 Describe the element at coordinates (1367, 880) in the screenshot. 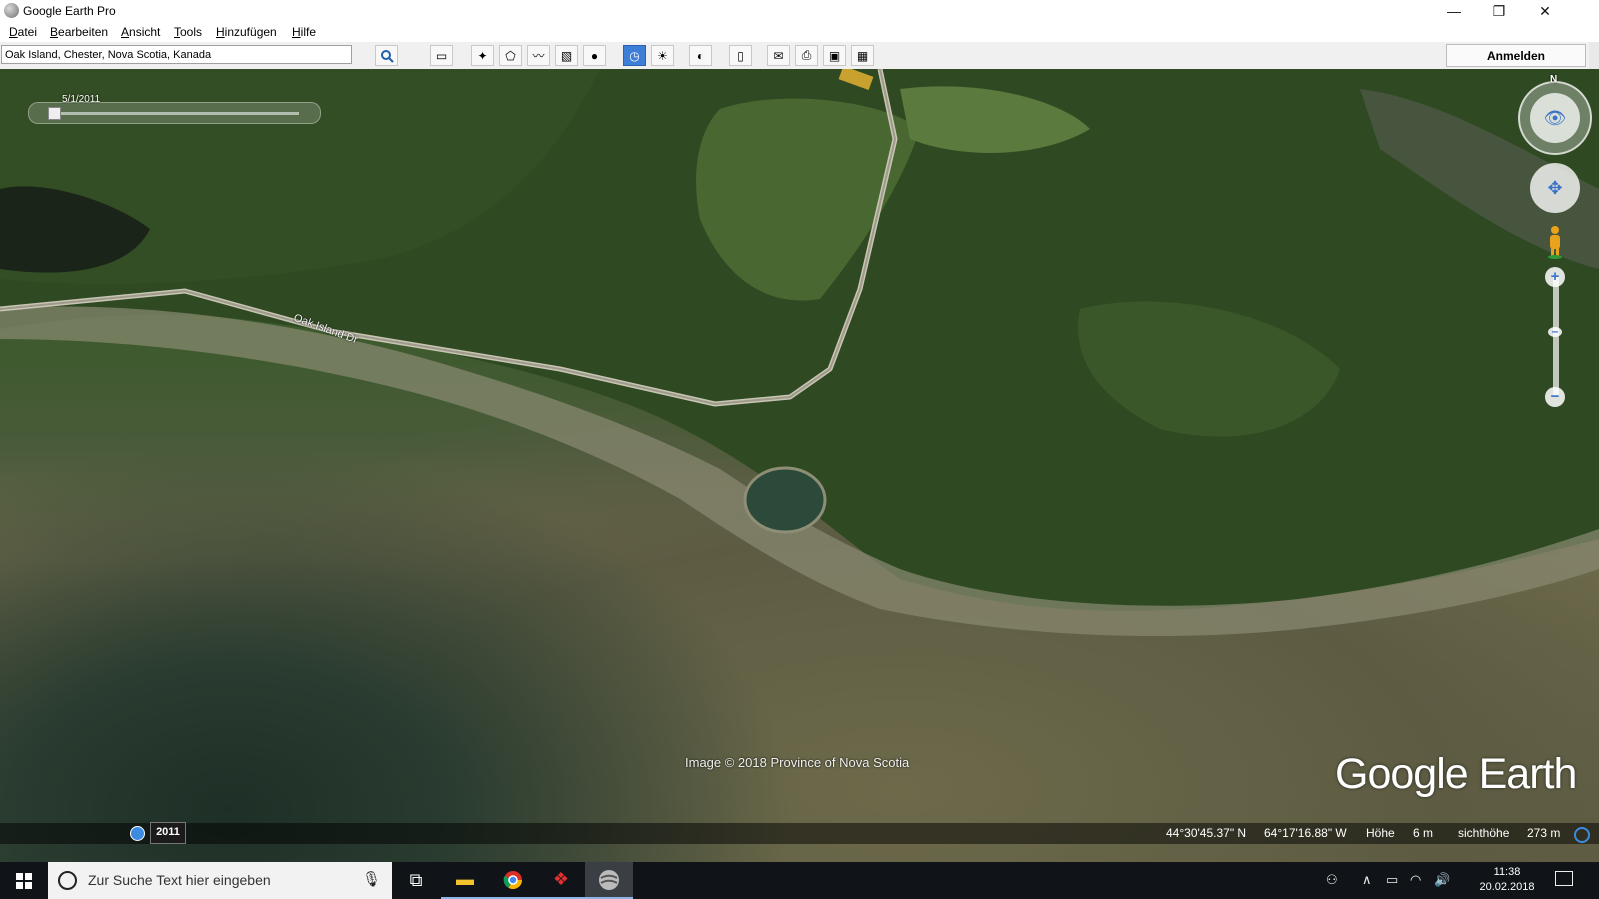

I see `tray-chevron-icon: ∧` at that location.